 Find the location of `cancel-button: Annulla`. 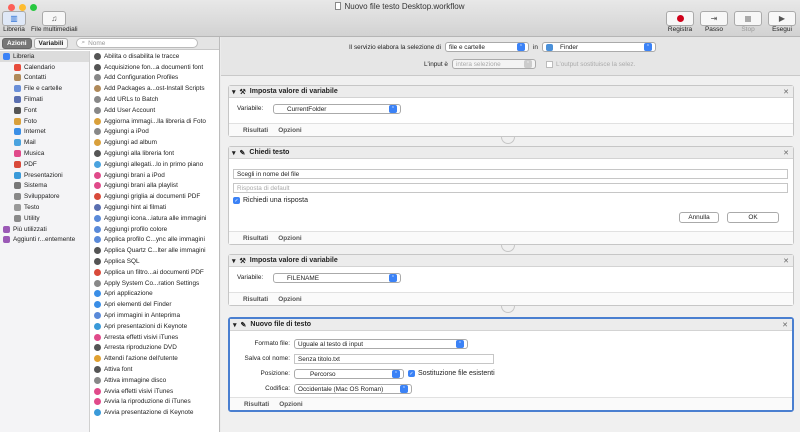

cancel-button: Annulla is located at coordinates (699, 217).